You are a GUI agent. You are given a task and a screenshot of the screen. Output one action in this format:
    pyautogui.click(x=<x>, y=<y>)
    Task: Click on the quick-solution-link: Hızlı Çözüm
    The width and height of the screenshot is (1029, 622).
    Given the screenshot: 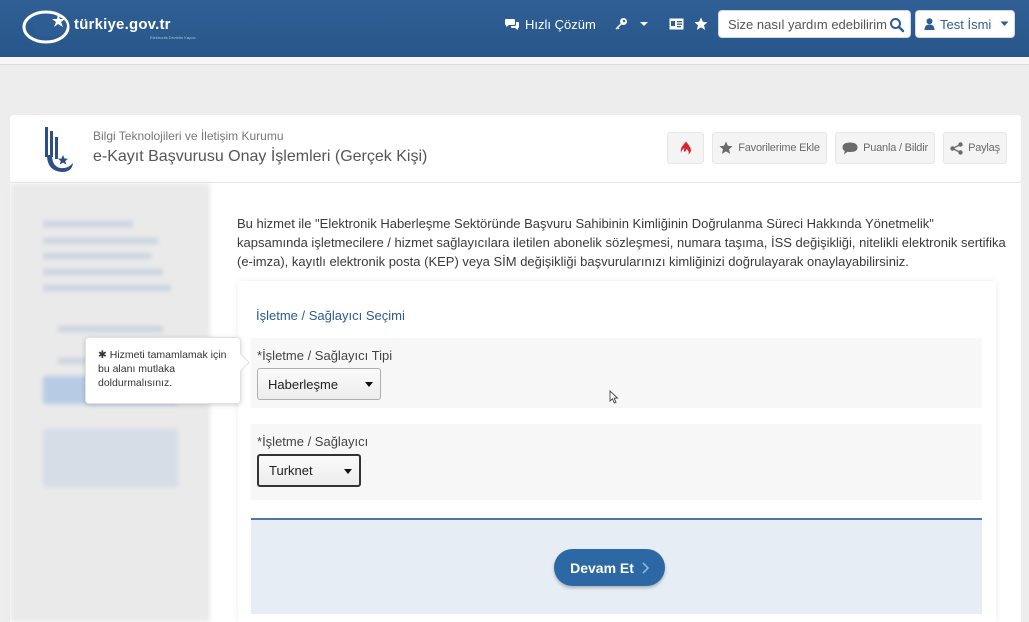 What is the action you would take?
    pyautogui.click(x=550, y=24)
    